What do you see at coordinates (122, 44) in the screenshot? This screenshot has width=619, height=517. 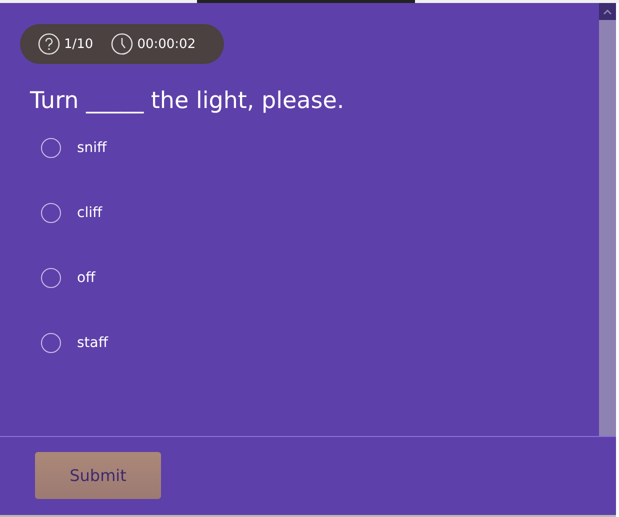 I see `clock-icon` at bounding box center [122, 44].